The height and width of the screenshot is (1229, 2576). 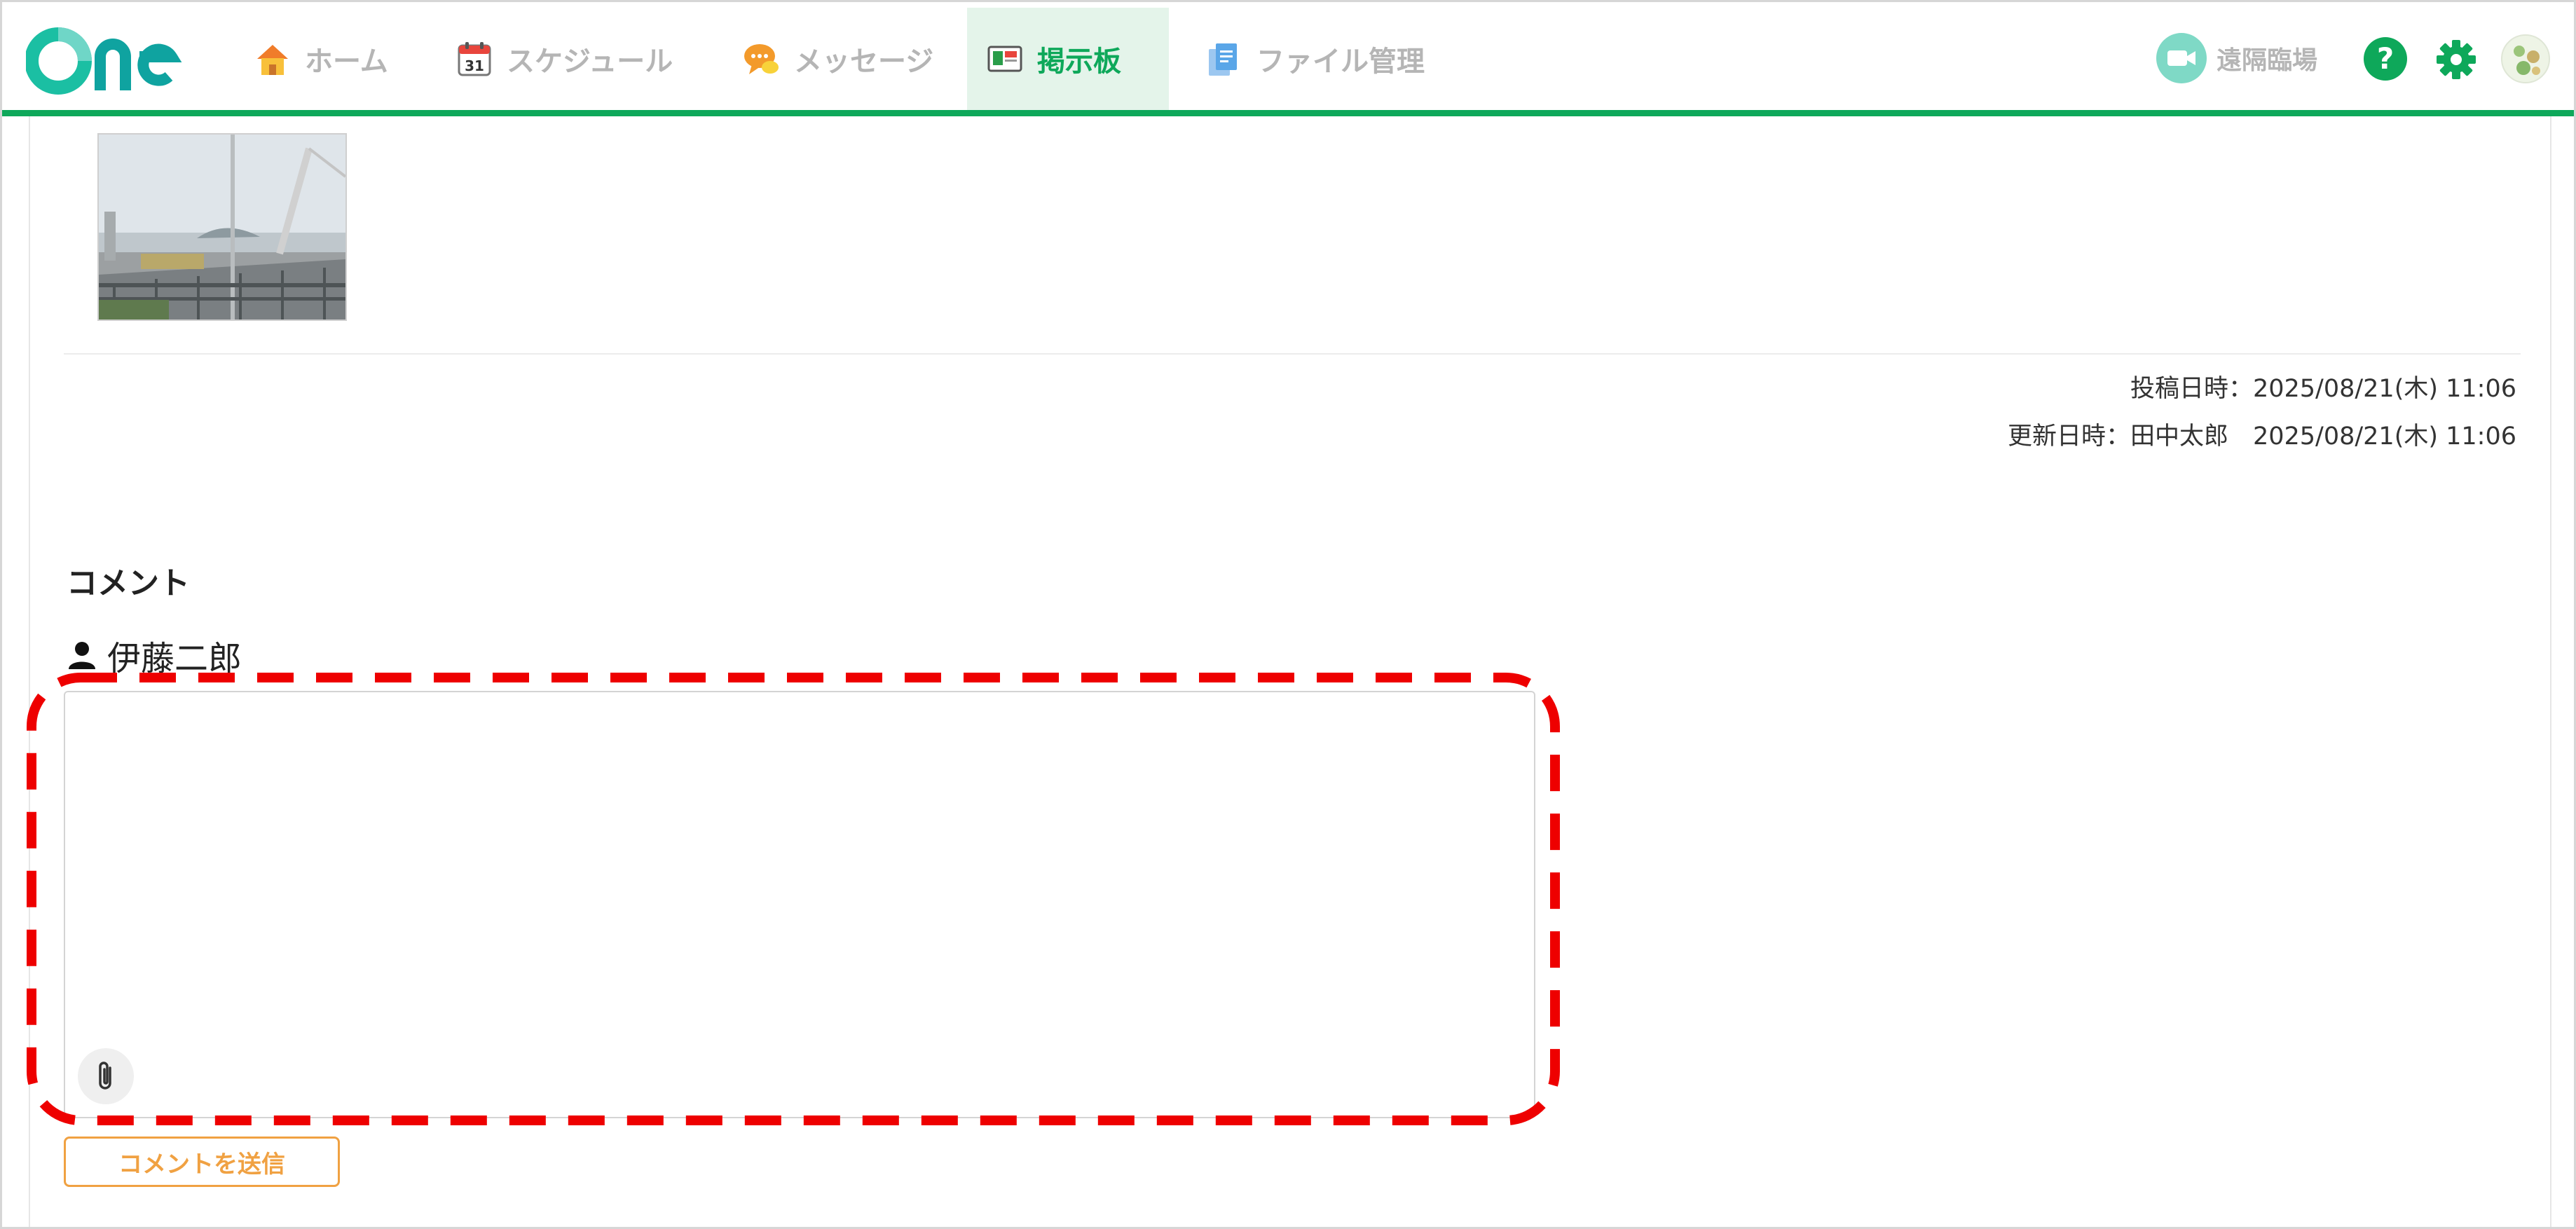 What do you see at coordinates (1341, 62) in the screenshot?
I see `nav-file-management-label: ファイル管理` at bounding box center [1341, 62].